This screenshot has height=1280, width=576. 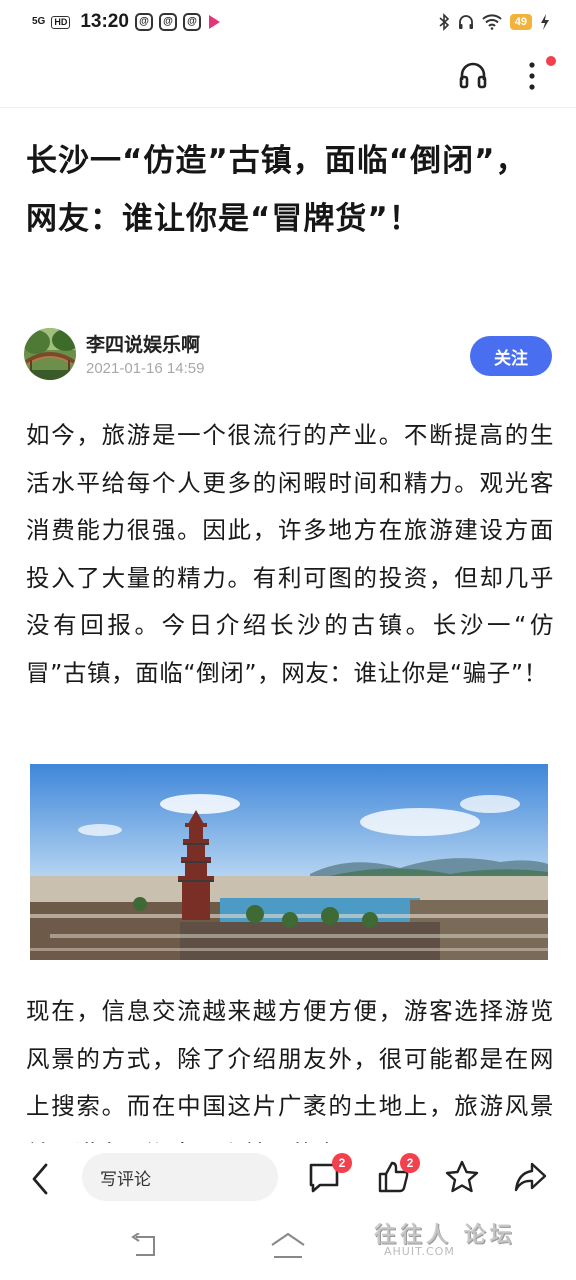 I want to click on article-image-ancient-town, so click(x=289, y=862).